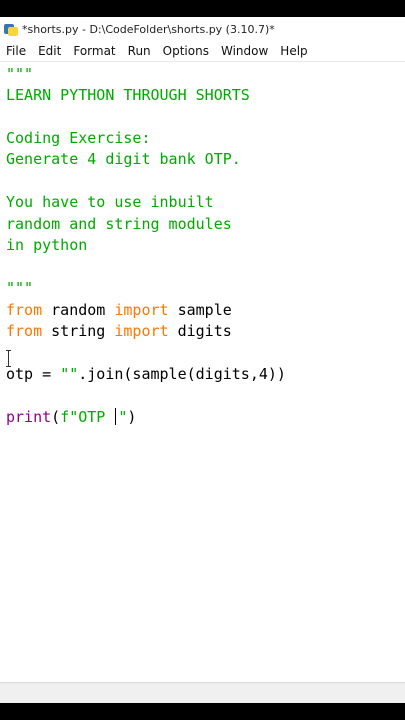 Image resolution: width=405 pixels, height=720 pixels. Describe the element at coordinates (20, 74) in the screenshot. I see `code-line-1: """` at that location.